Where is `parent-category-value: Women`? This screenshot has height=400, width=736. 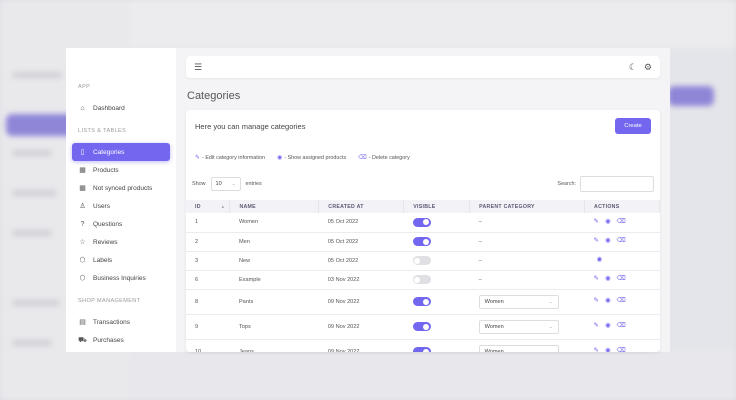 parent-category-value: Women is located at coordinates (494, 350).